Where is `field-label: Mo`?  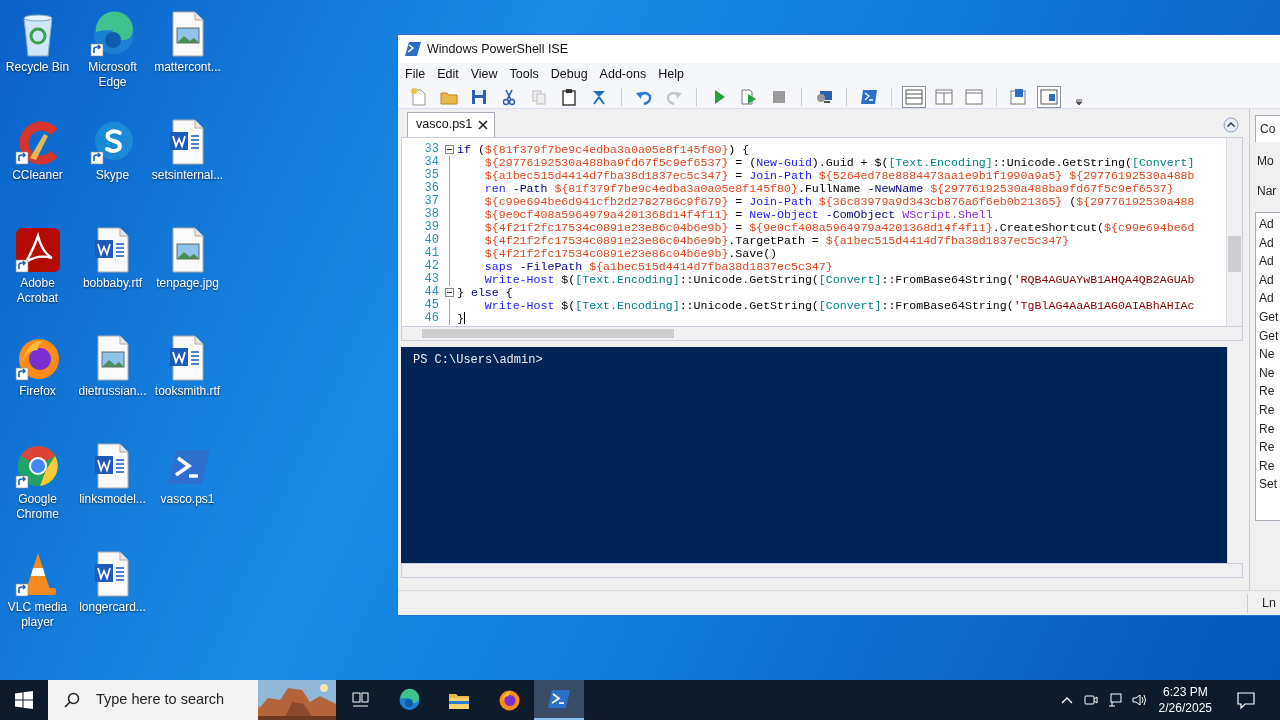
field-label: Mo is located at coordinates (1265, 161).